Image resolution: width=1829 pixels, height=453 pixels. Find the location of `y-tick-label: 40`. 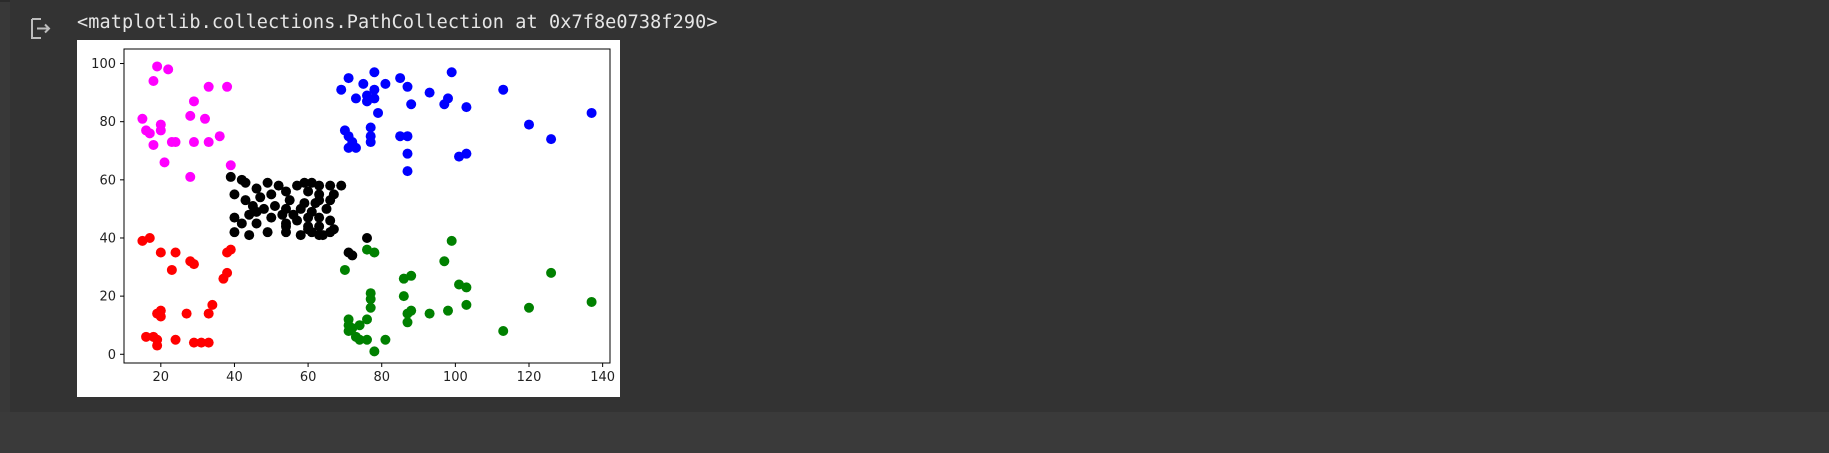

y-tick-label: 40 is located at coordinates (107, 238).